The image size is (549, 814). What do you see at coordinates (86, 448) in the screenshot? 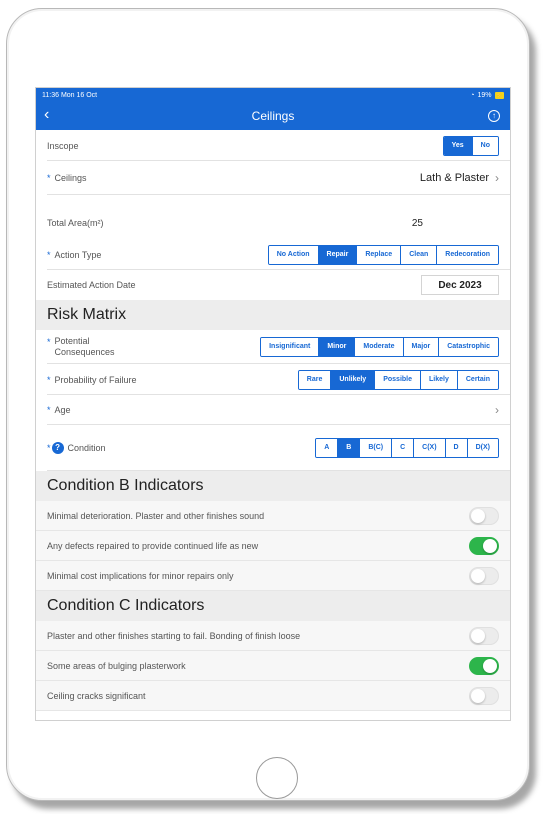
I see `condition-label: Condition` at bounding box center [86, 448].